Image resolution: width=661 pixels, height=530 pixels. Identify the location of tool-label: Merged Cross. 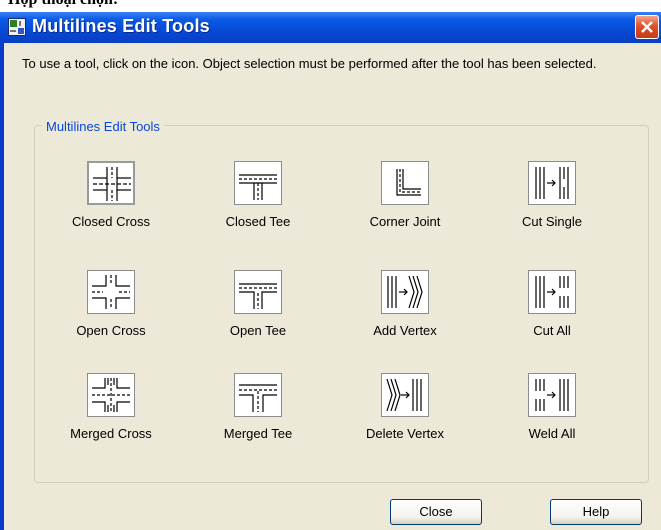
(111, 433).